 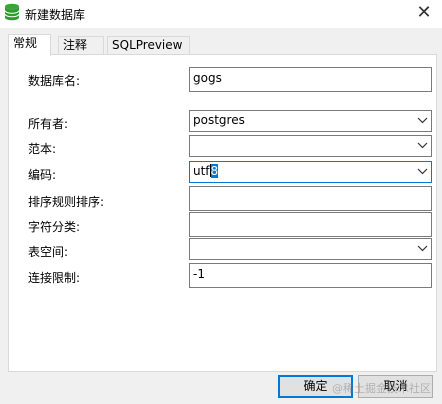 What do you see at coordinates (310, 146) in the screenshot?
I see `template-select` at bounding box center [310, 146].